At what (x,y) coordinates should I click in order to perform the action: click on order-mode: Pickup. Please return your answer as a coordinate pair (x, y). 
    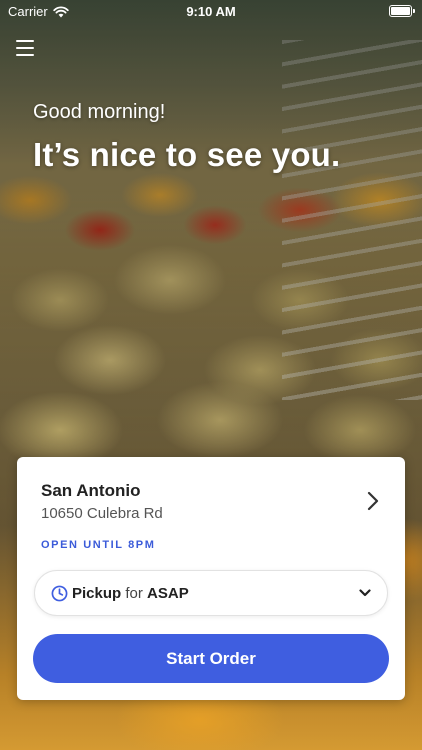
    Looking at the image, I should click on (97, 593).